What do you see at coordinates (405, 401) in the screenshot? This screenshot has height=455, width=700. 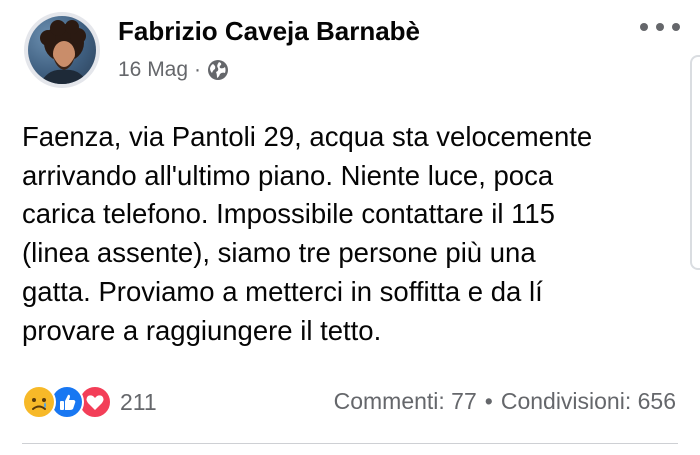 I see `comments-count: Commenti: 77` at bounding box center [405, 401].